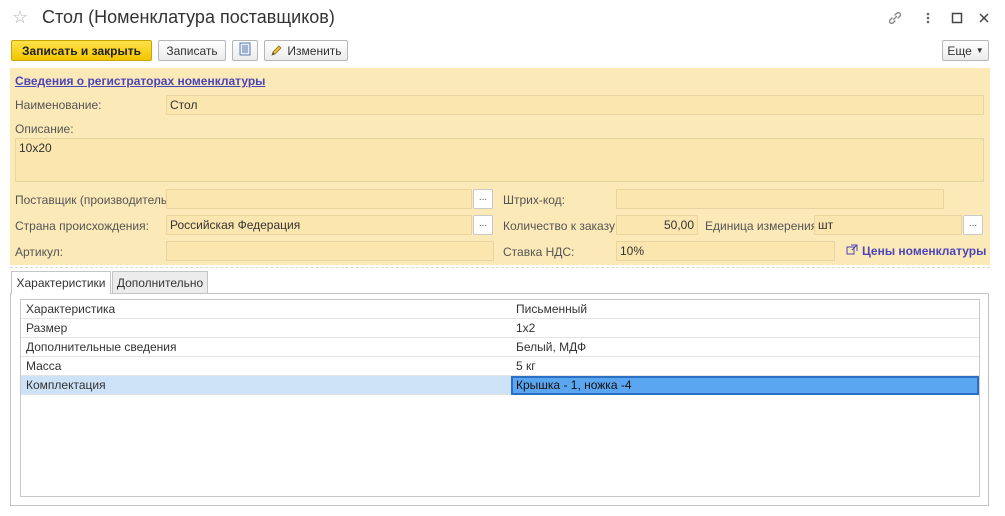 This screenshot has width=1005, height=516. I want to click on table-row-selected: Комплектация Крышка - 1, ножка -4, so click(500, 385).